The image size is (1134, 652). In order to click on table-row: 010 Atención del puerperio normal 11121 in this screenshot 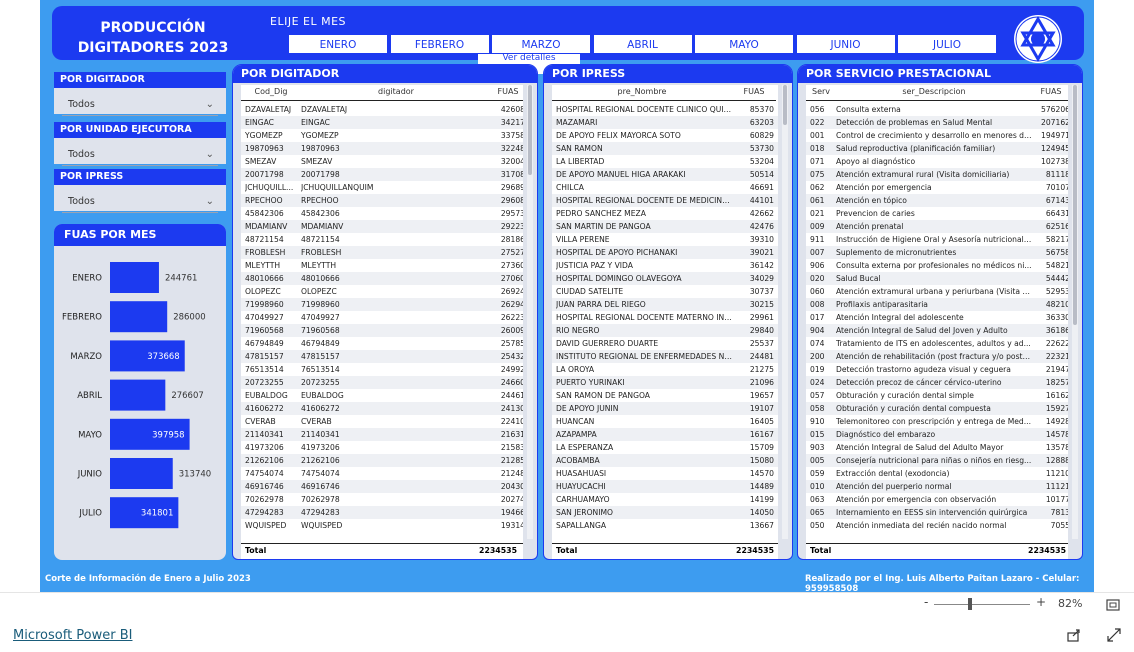, I will do `click(937, 486)`.